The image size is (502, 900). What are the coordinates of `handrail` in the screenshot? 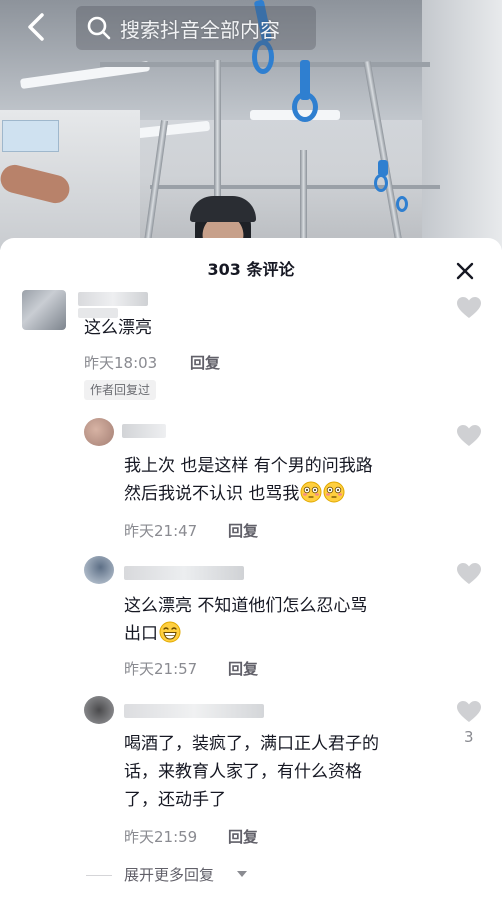 It's located at (295, 187).